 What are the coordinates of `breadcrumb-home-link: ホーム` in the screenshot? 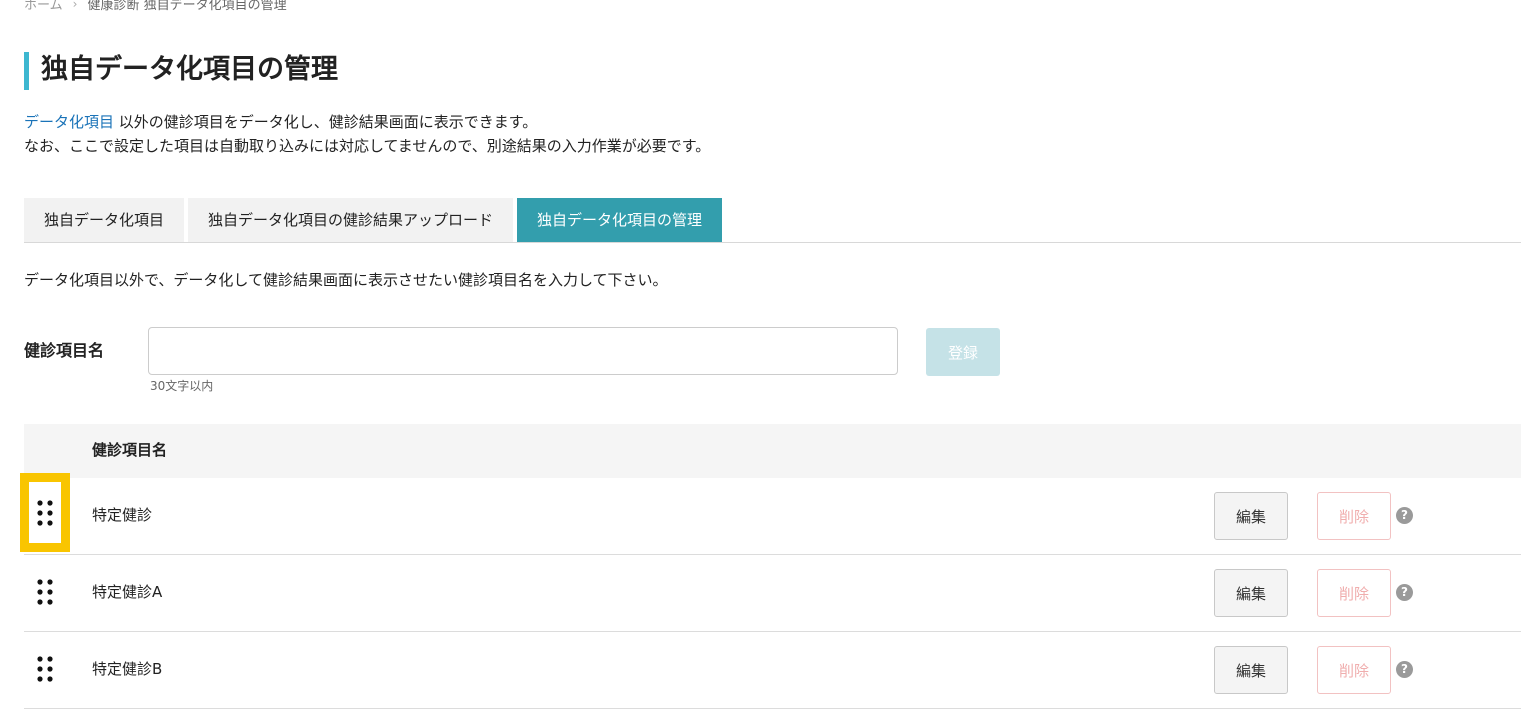 It's located at (43, 6).